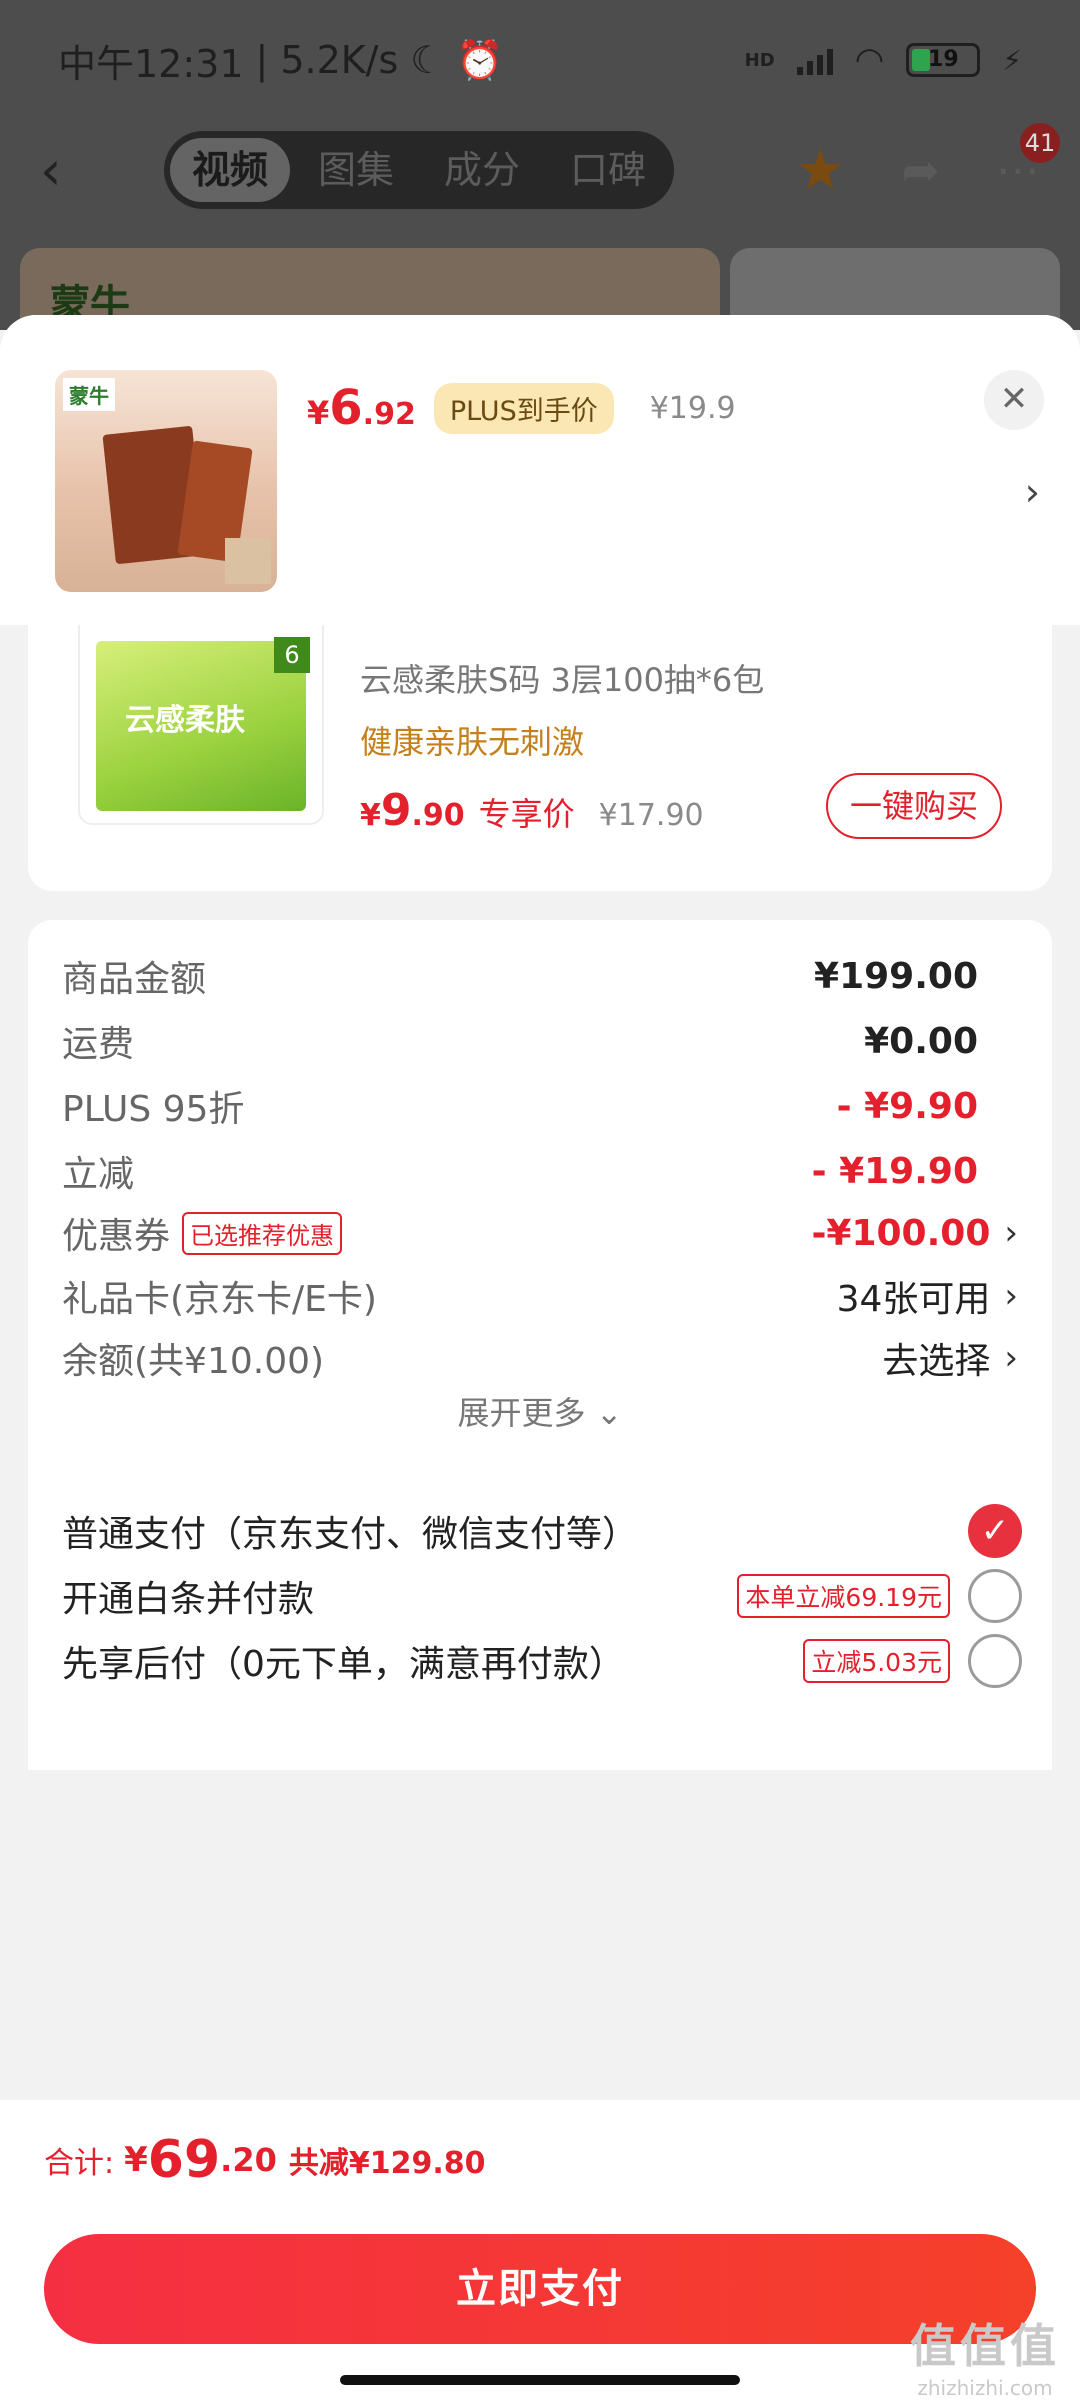 Image resolution: width=1080 pixels, height=2400 pixels. What do you see at coordinates (1014, 400) in the screenshot?
I see `close-icon: ✕` at bounding box center [1014, 400].